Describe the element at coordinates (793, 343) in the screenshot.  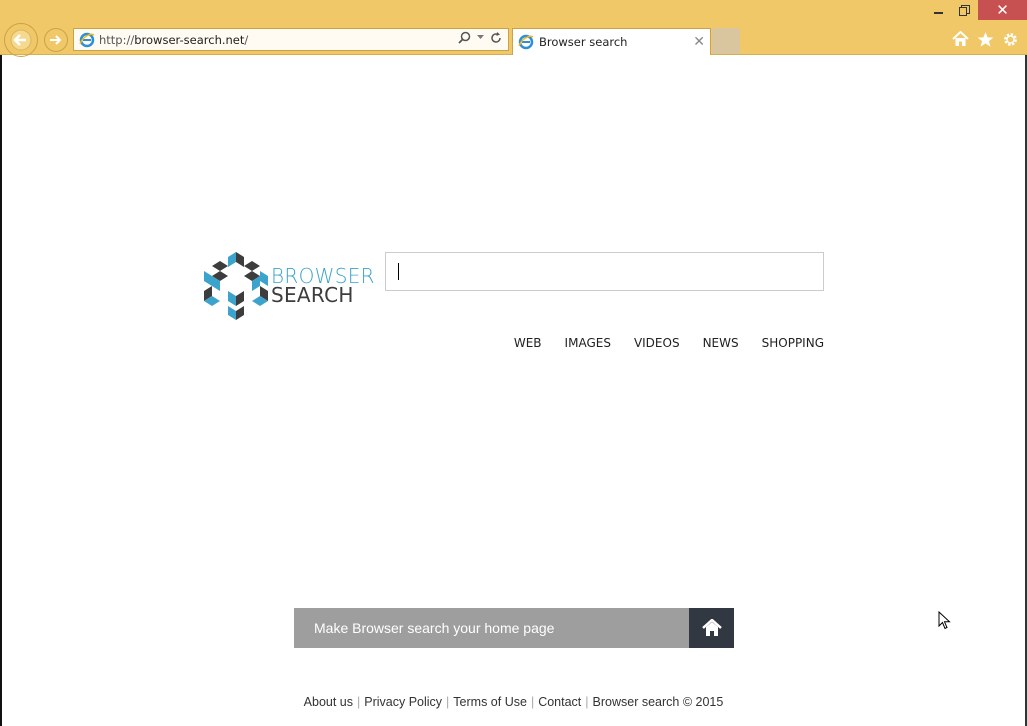
I see `nav-shopping: SHOPPING` at that location.